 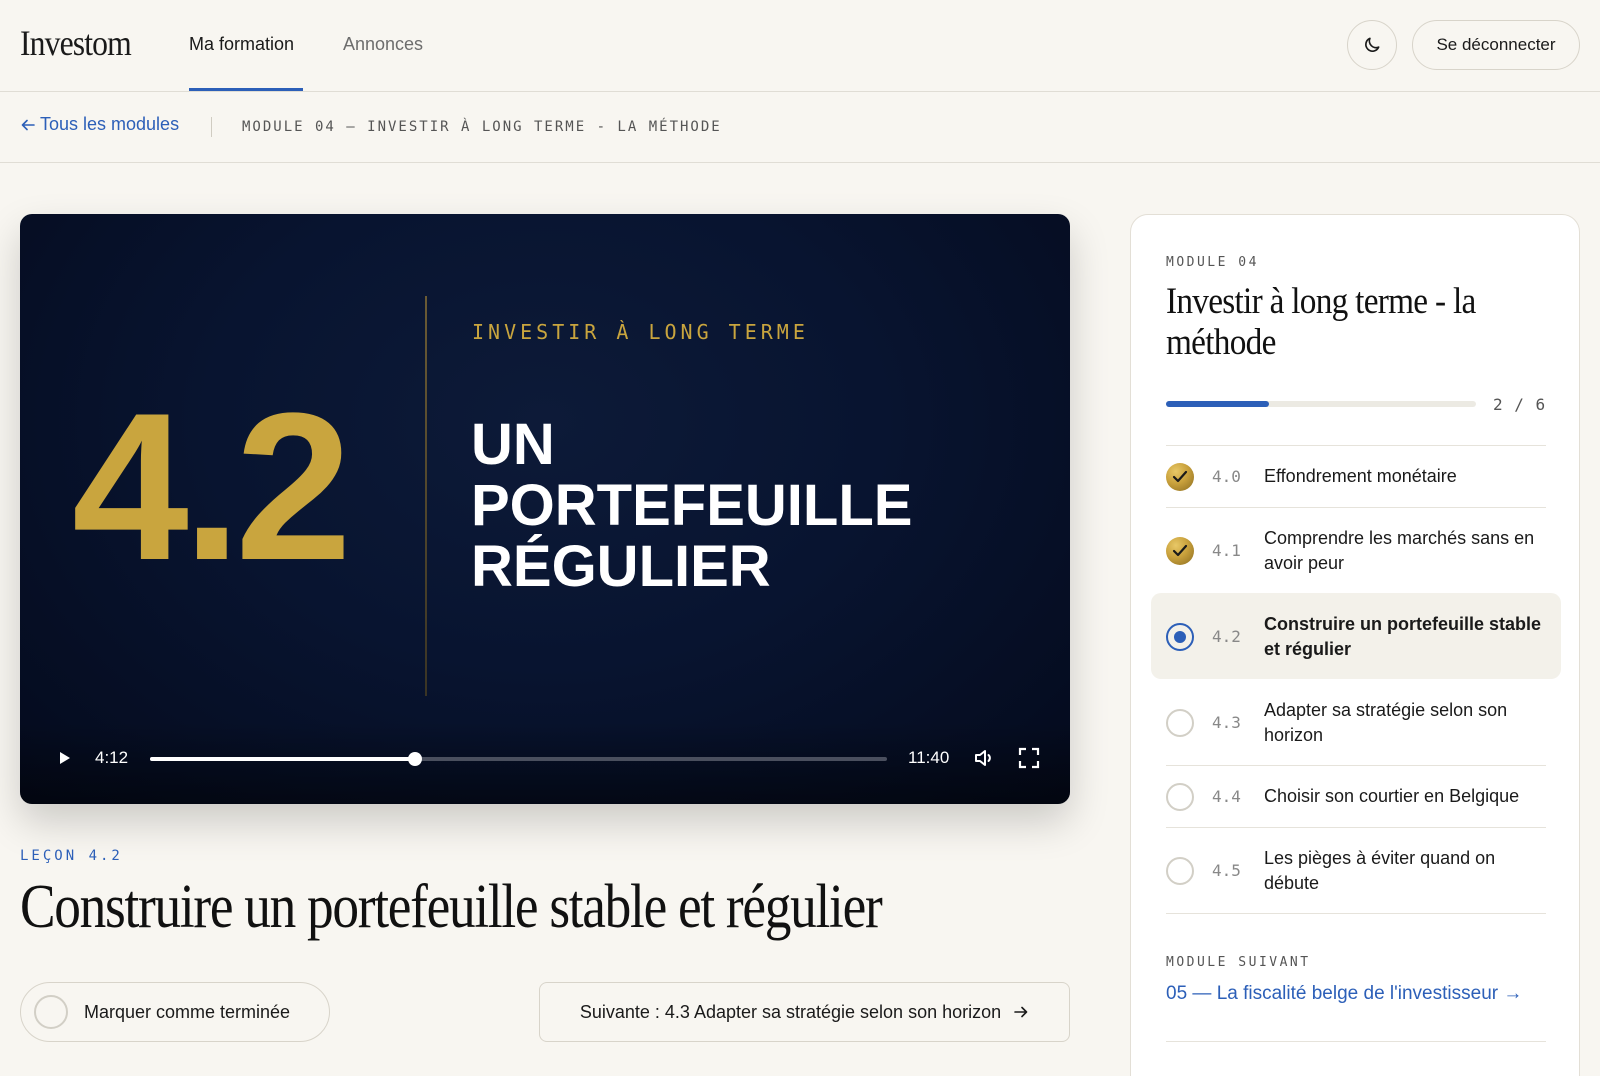 What do you see at coordinates (112, 757) in the screenshot?
I see `video-current-time: 4:12` at bounding box center [112, 757].